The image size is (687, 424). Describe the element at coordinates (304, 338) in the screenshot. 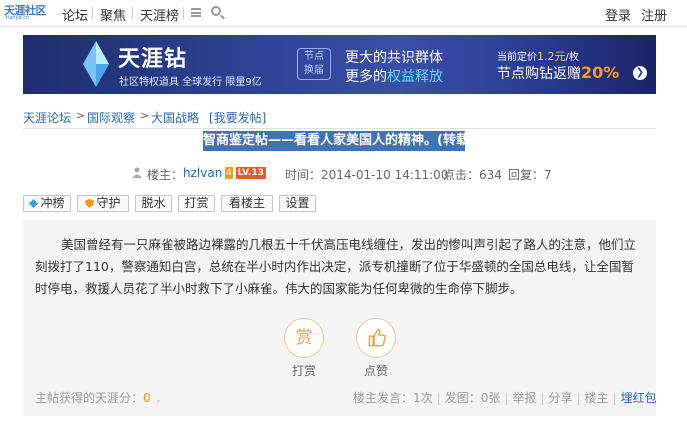

I see `reward-button: 赏` at that location.